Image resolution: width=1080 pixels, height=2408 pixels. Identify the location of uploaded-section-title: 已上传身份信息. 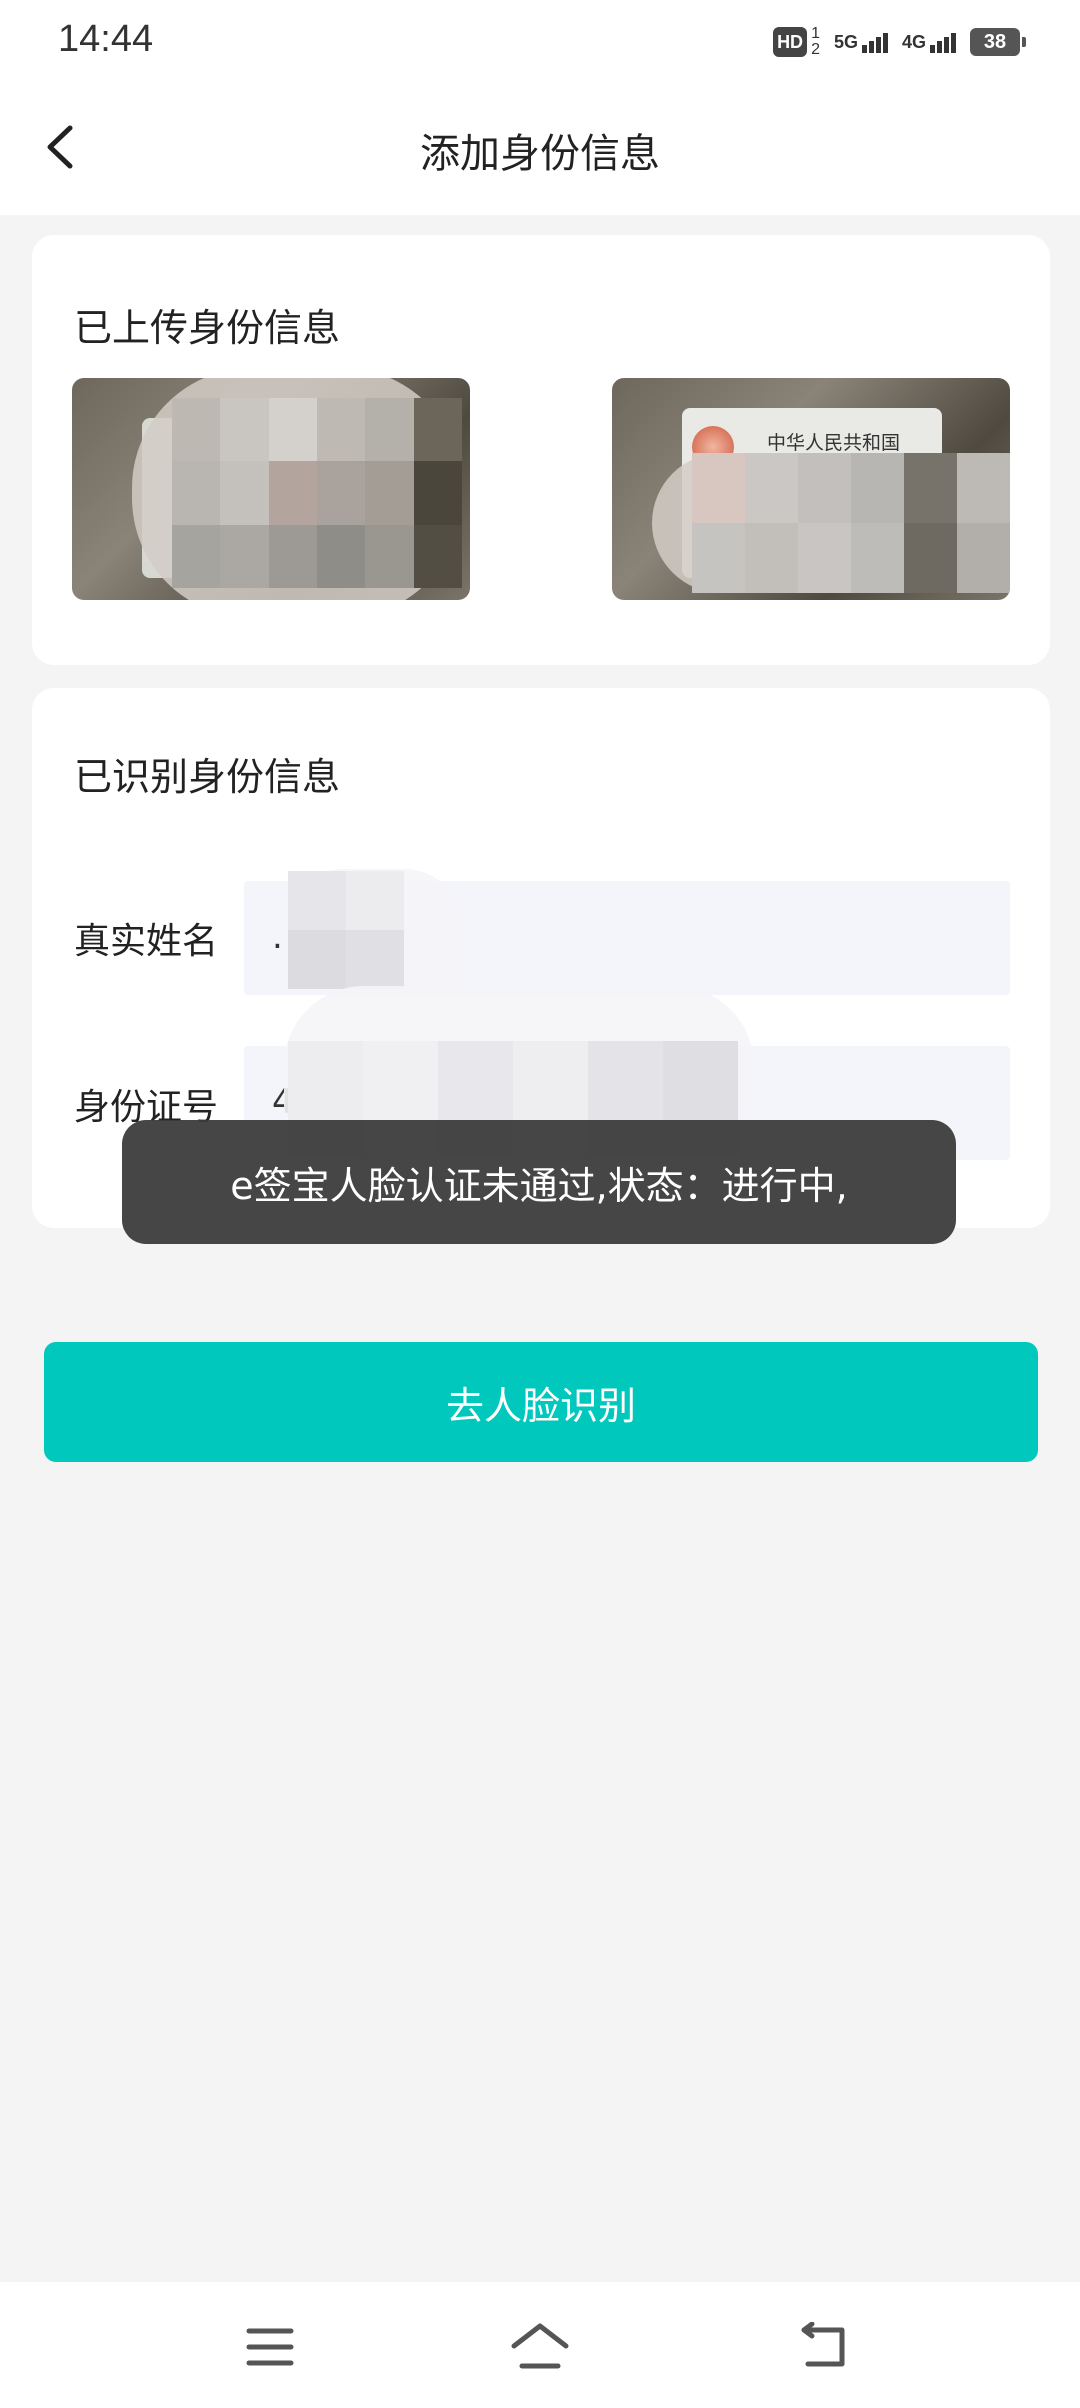
(207, 328).